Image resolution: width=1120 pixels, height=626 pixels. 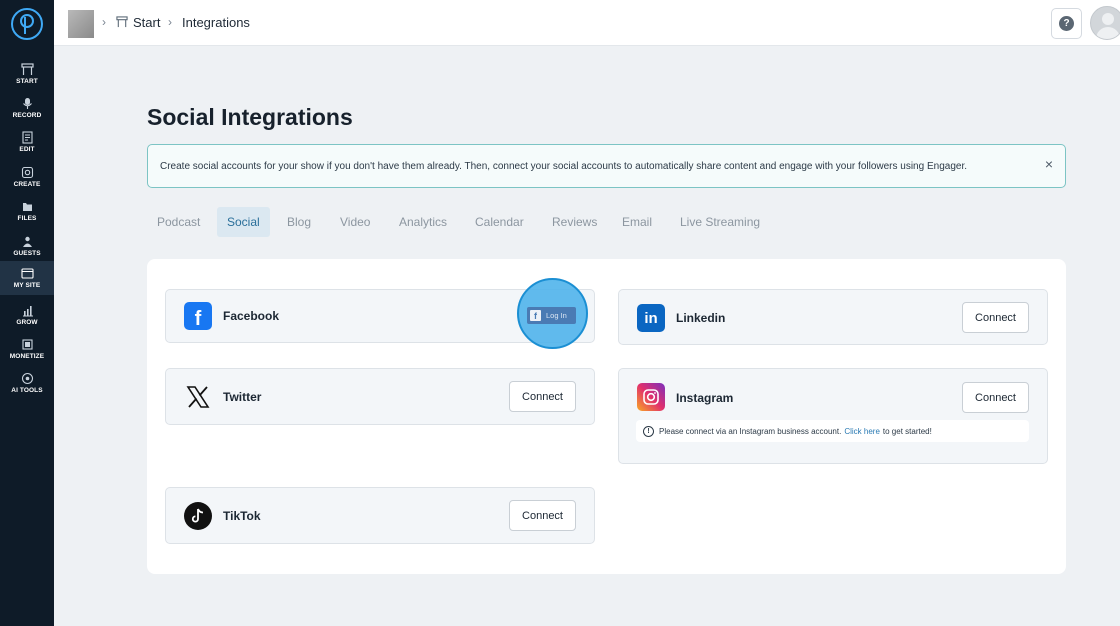 I want to click on site-icon, so click(x=27, y=273).